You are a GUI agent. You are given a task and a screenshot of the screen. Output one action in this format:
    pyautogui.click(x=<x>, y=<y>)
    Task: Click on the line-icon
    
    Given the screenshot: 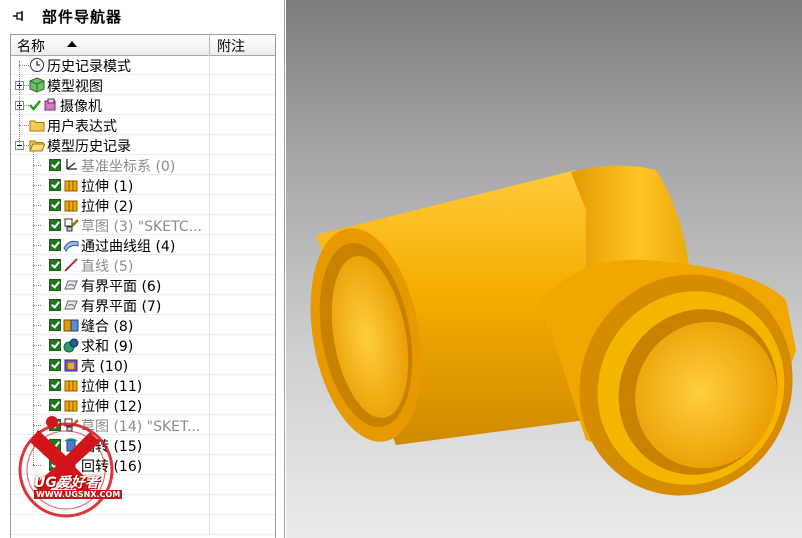 What is the action you would take?
    pyautogui.click(x=71, y=265)
    